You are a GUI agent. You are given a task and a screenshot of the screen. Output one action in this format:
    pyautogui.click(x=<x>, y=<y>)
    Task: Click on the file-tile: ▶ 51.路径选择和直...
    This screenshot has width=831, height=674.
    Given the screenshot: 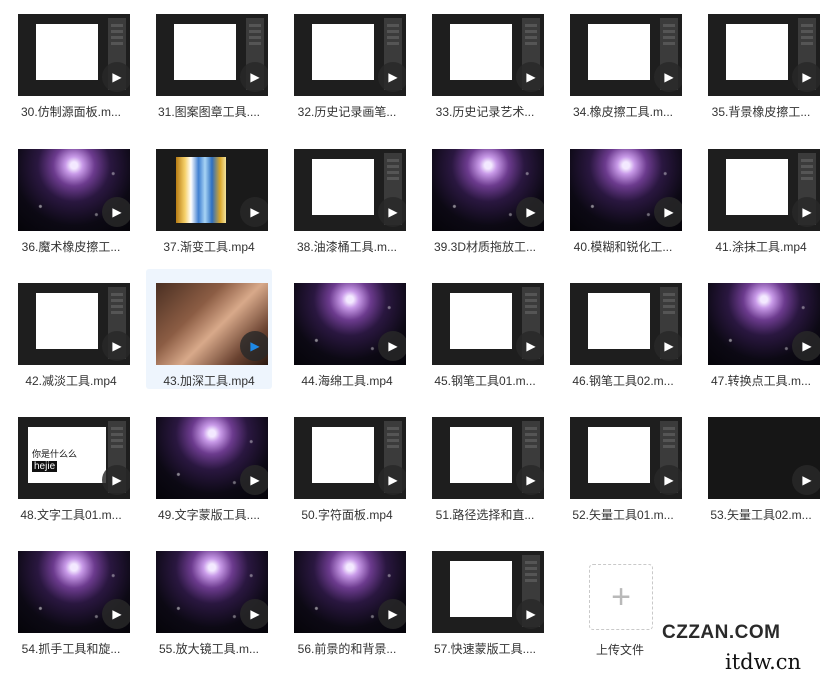 What is the action you would take?
    pyautogui.click(x=485, y=463)
    